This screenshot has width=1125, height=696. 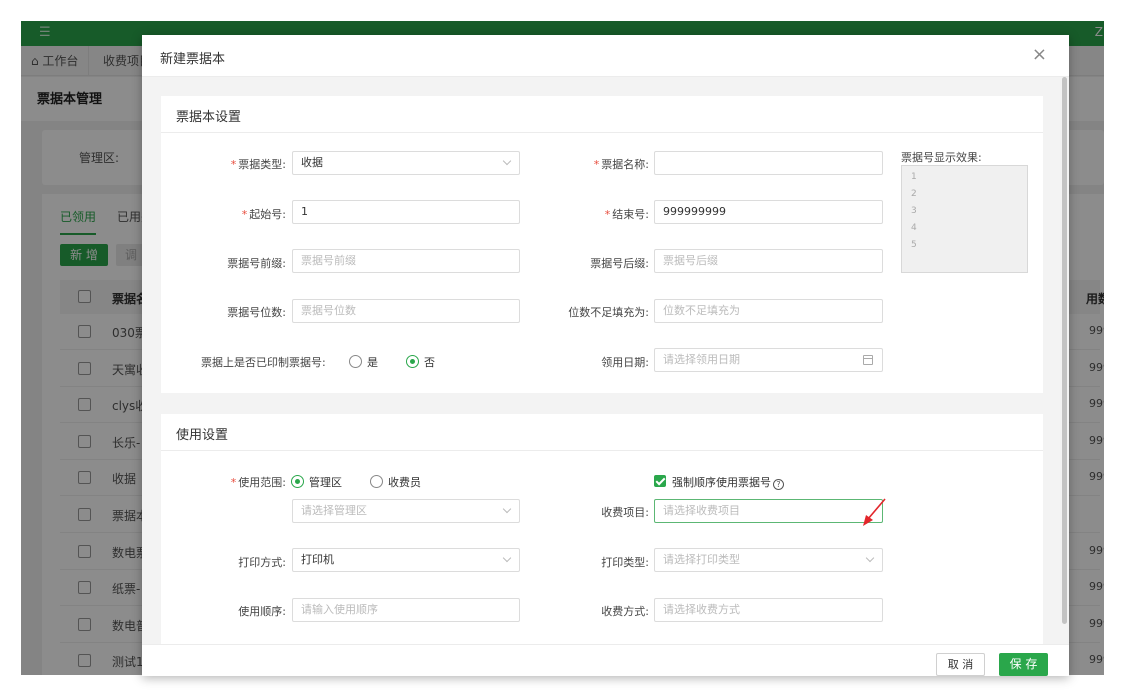 What do you see at coordinates (621, 164) in the screenshot?
I see `ticket-name-label: * 票据名称:` at bounding box center [621, 164].